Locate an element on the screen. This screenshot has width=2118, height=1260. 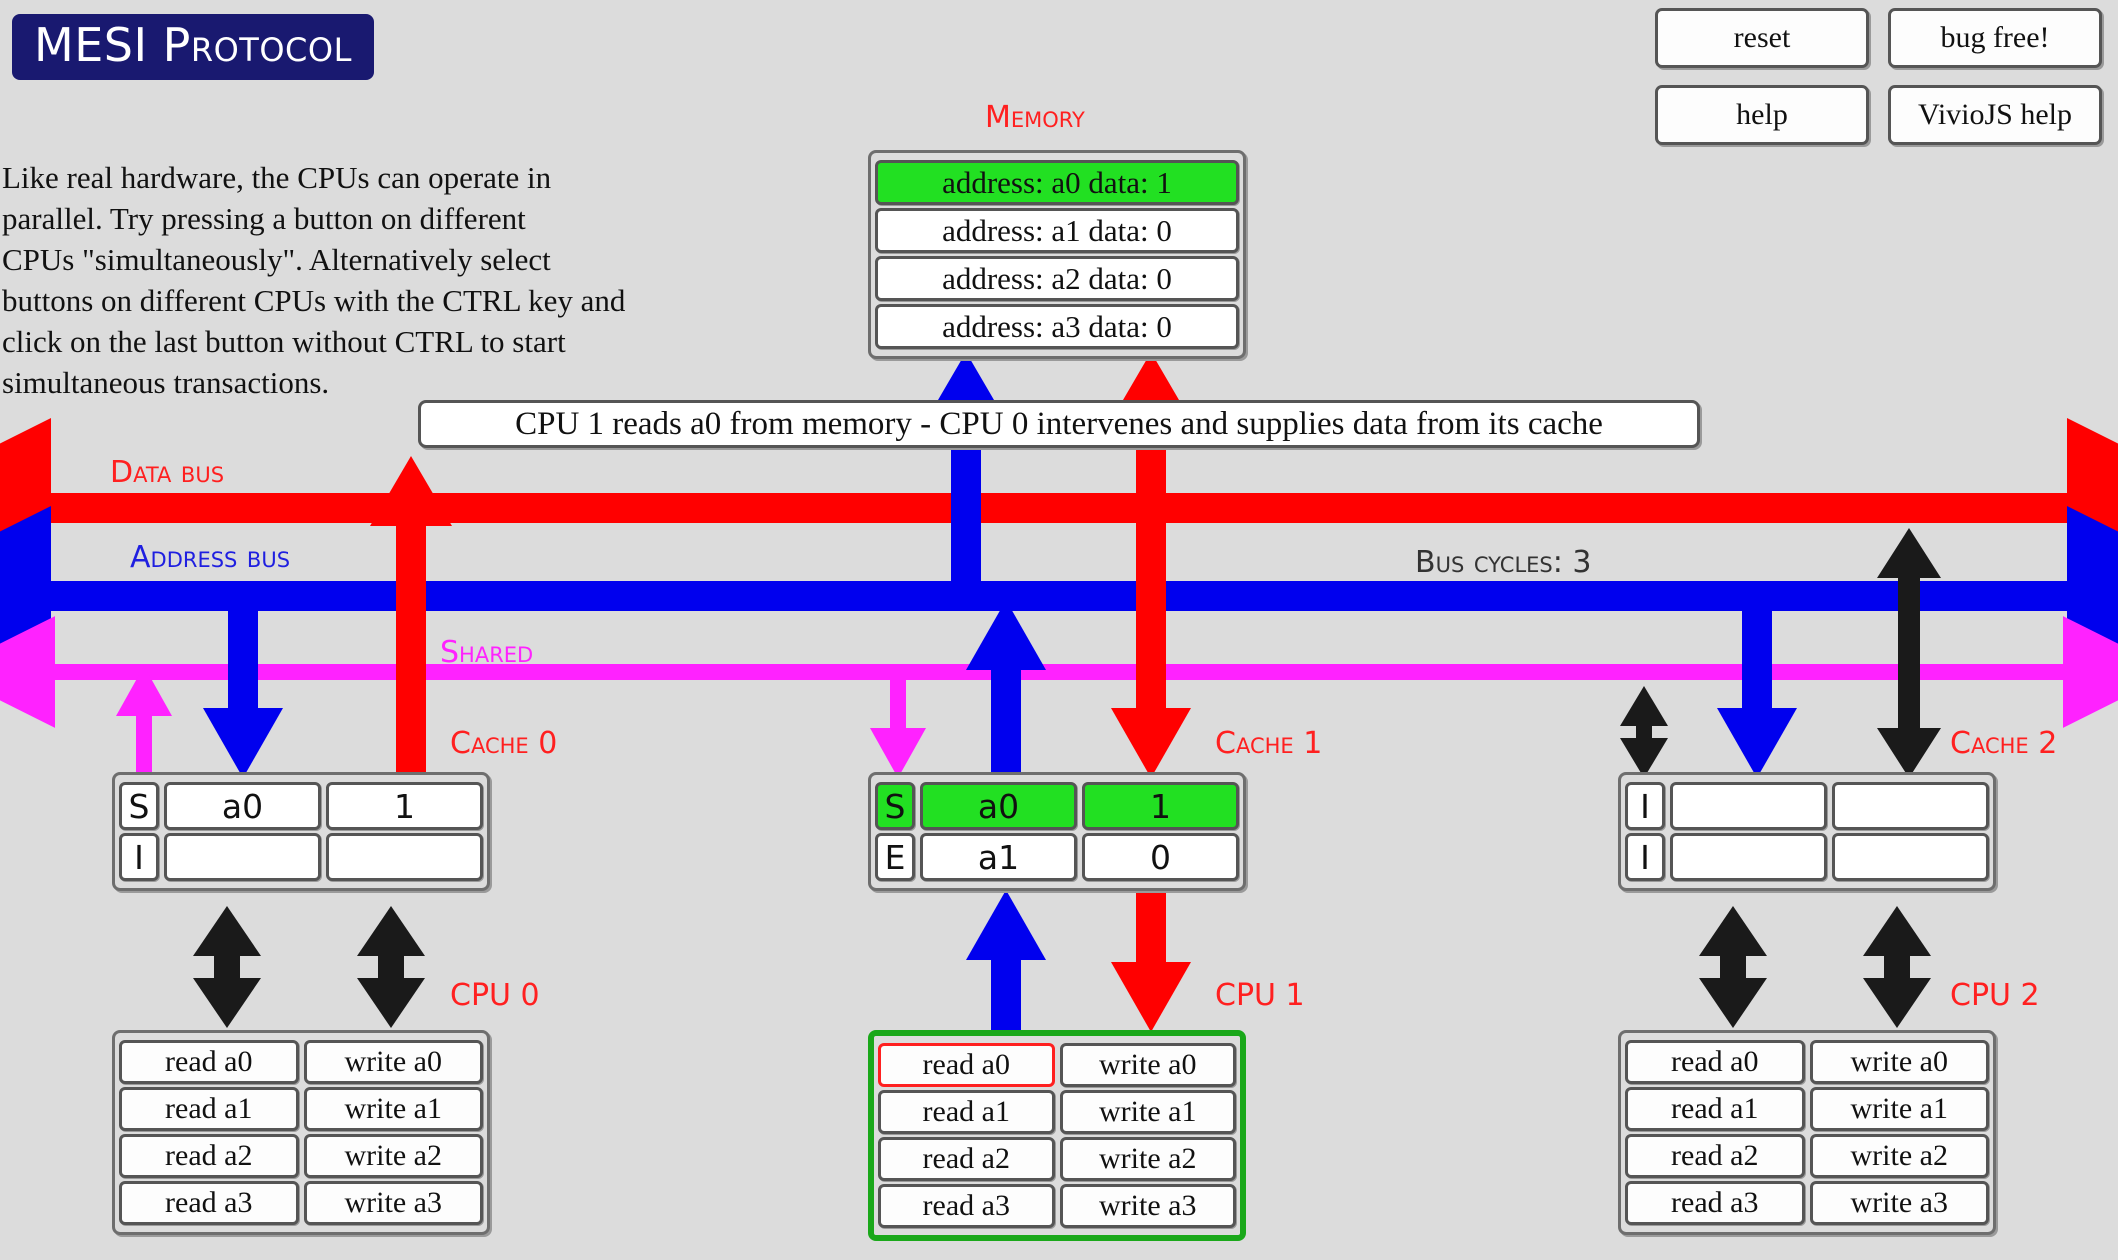
cpu1-read-a0-button: read a0 is located at coordinates (966, 1065).